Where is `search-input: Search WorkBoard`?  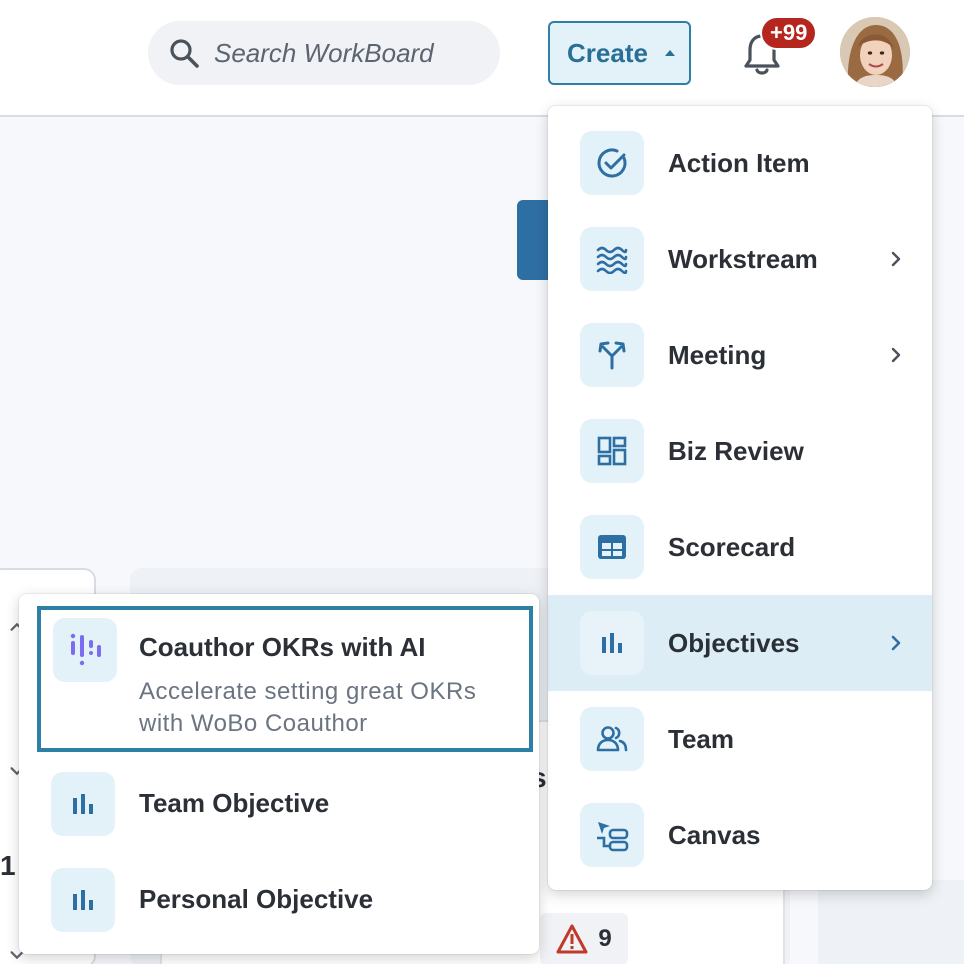
search-input: Search WorkBoard is located at coordinates (324, 53).